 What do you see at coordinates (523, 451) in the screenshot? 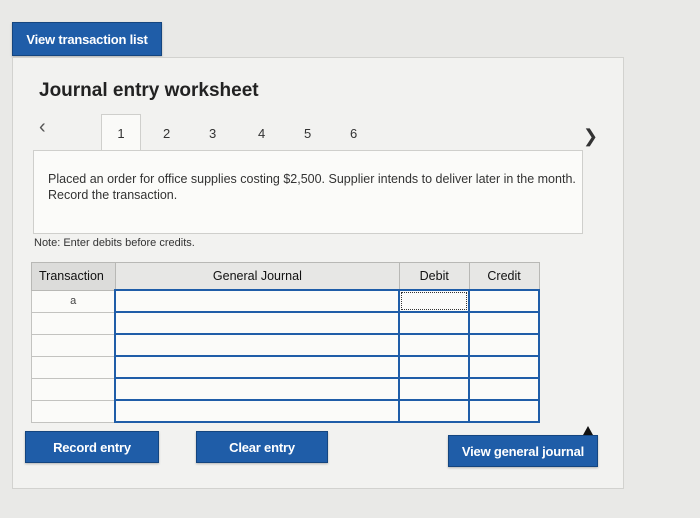
I see `view-general-journal-button: View general journal` at bounding box center [523, 451].